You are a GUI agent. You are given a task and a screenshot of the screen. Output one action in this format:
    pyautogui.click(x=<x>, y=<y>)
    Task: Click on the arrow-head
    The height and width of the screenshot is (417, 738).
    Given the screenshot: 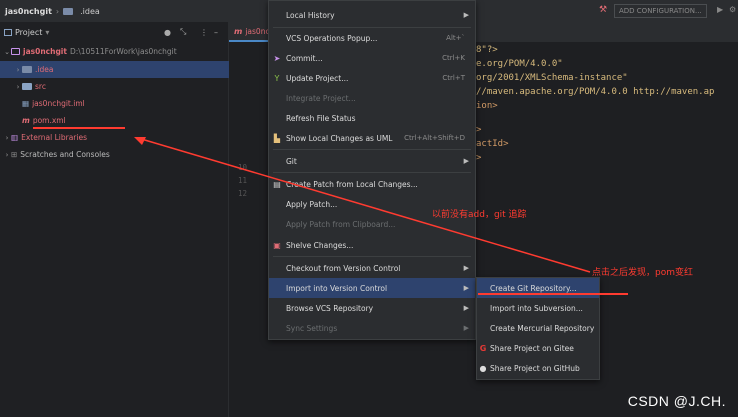 What is the action you would take?
    pyautogui.click(x=140, y=141)
    